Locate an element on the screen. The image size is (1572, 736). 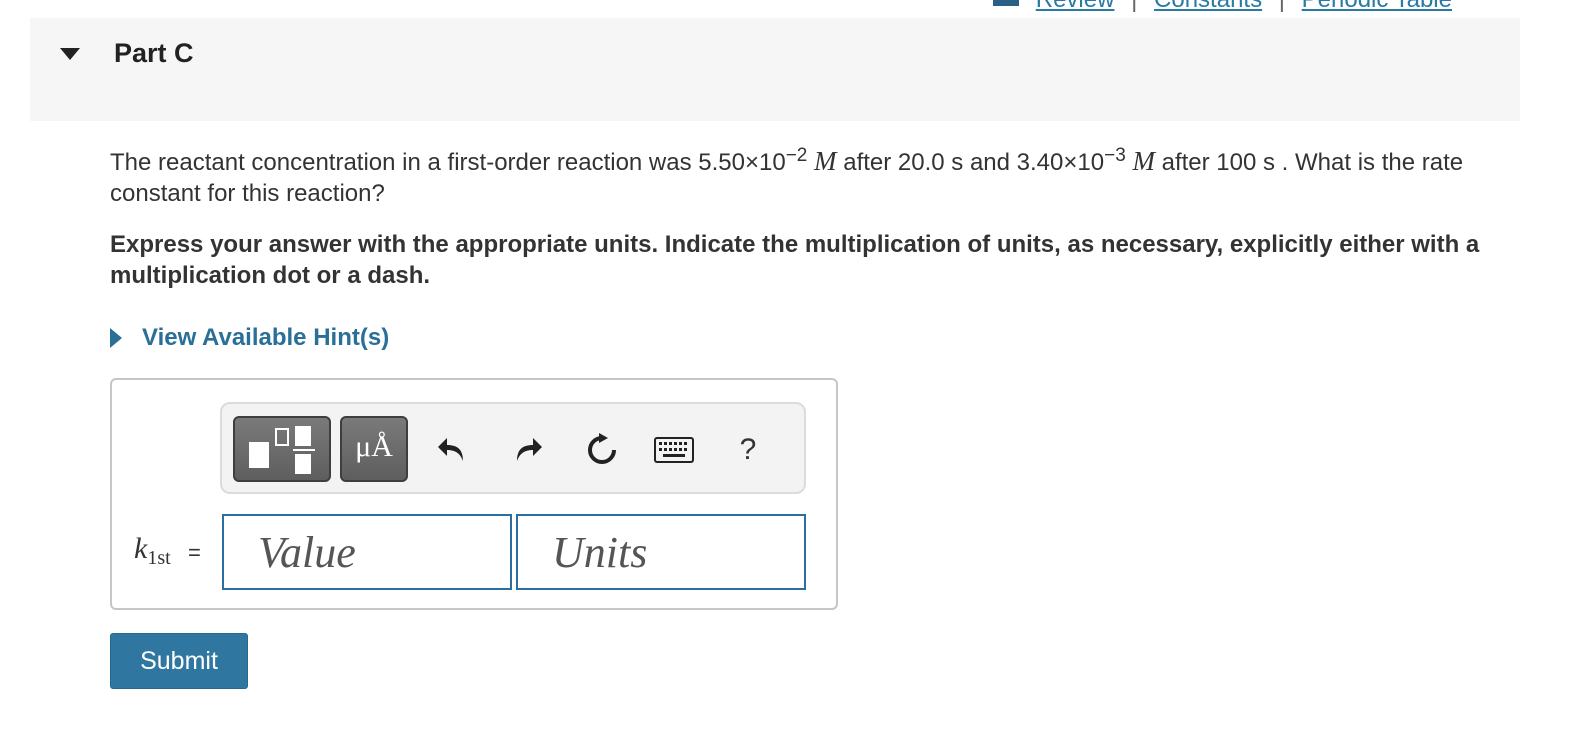
value-input is located at coordinates (367, 552).